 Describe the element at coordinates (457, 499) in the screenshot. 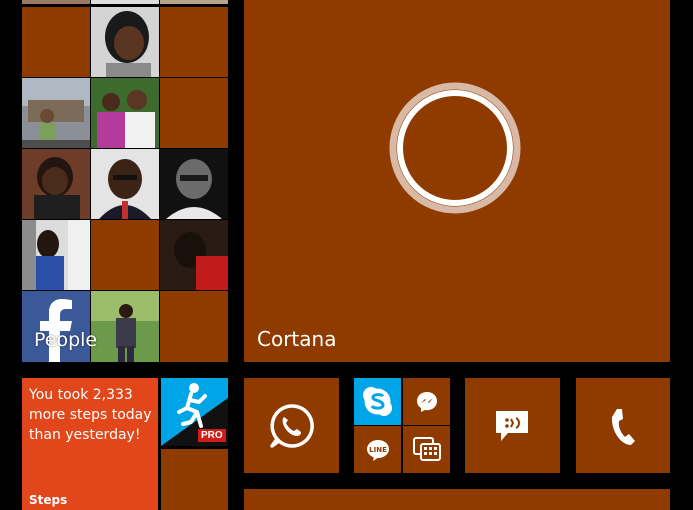

I see `wide-tile` at that location.